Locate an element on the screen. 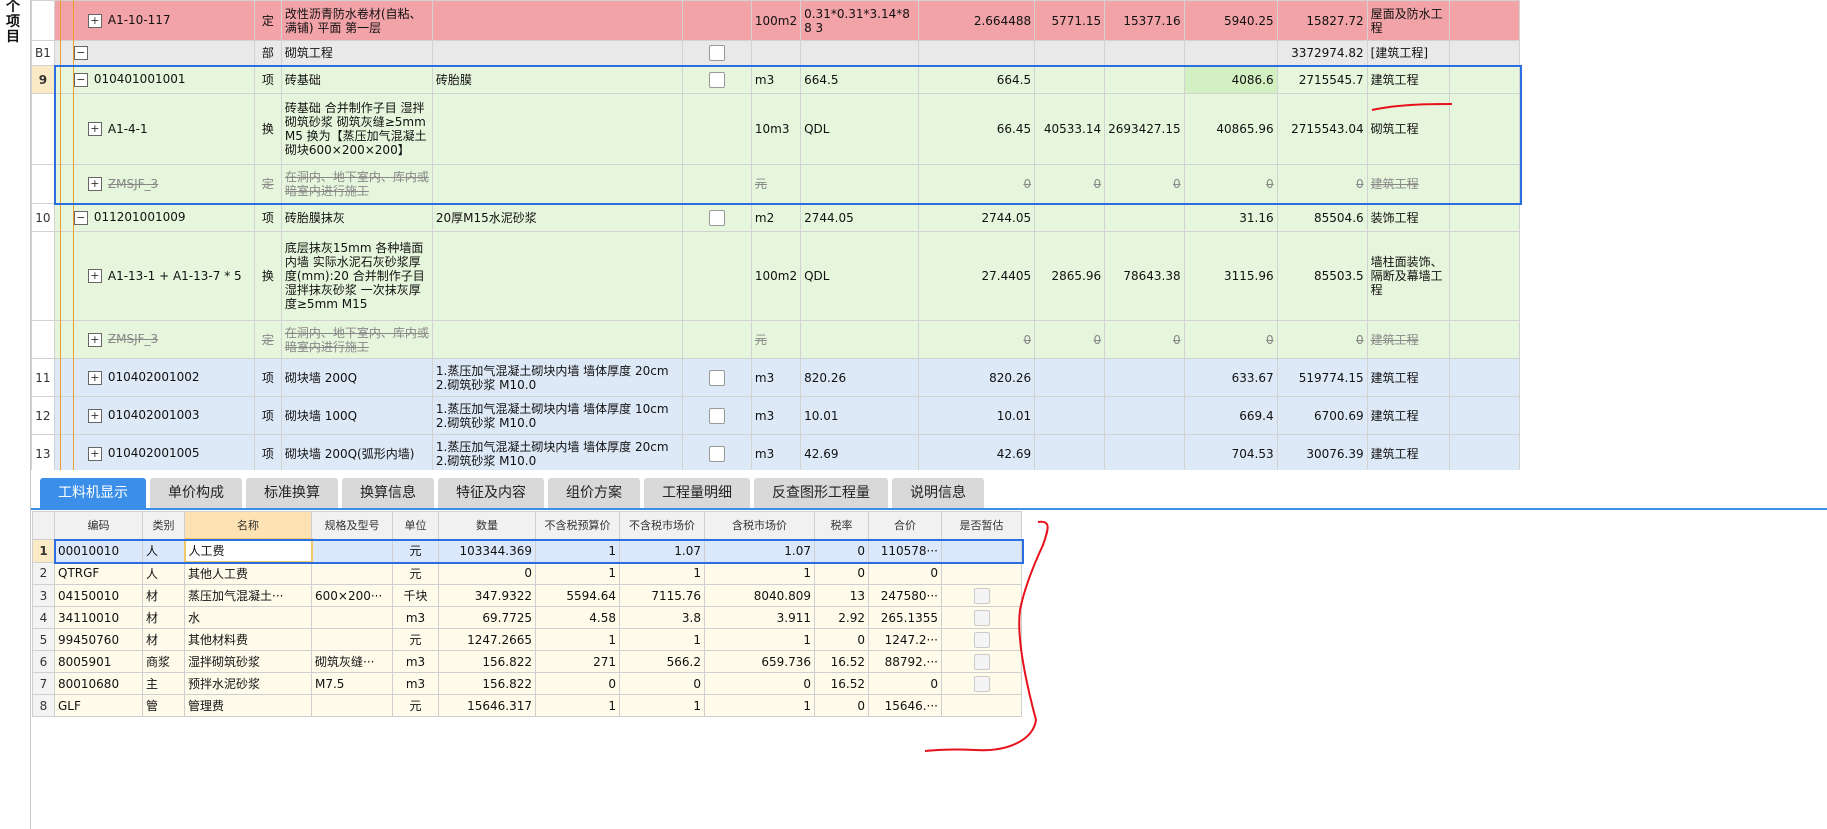  resource-name: 管理费 is located at coordinates (248, 705).